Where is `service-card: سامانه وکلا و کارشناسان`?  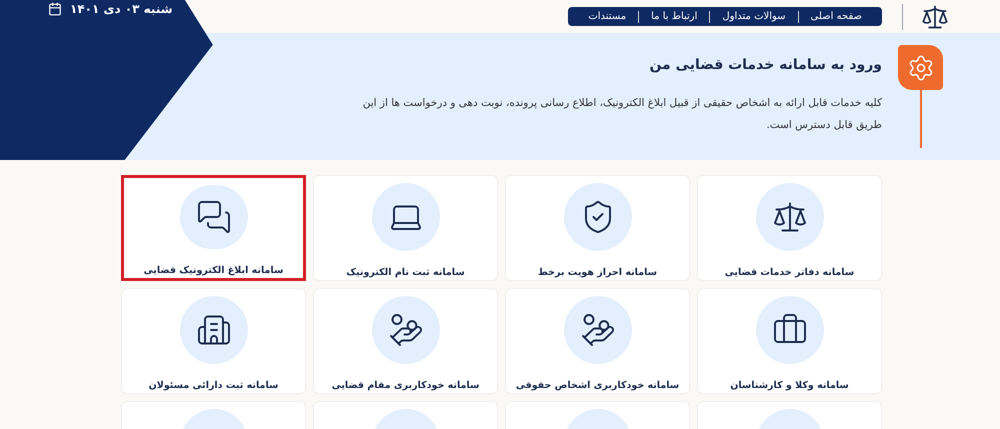
service-card: سامانه وکلا و کارشناسان is located at coordinates (789, 341).